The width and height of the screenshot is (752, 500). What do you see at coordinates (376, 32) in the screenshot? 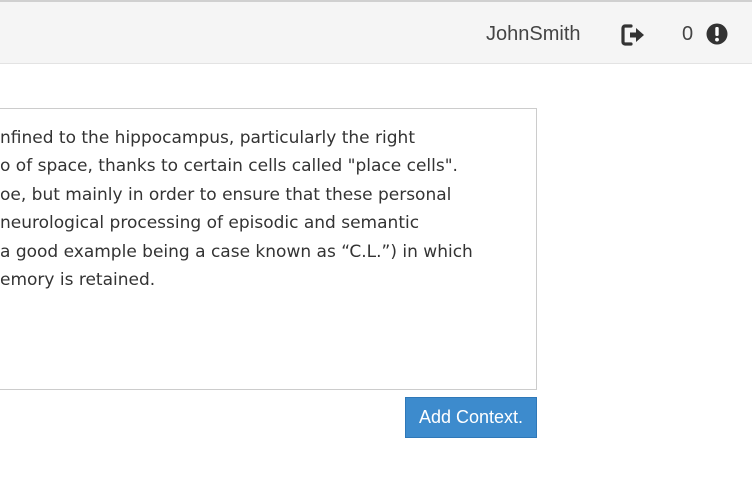
I see `top-navbar: JohnSmith 0` at bounding box center [376, 32].